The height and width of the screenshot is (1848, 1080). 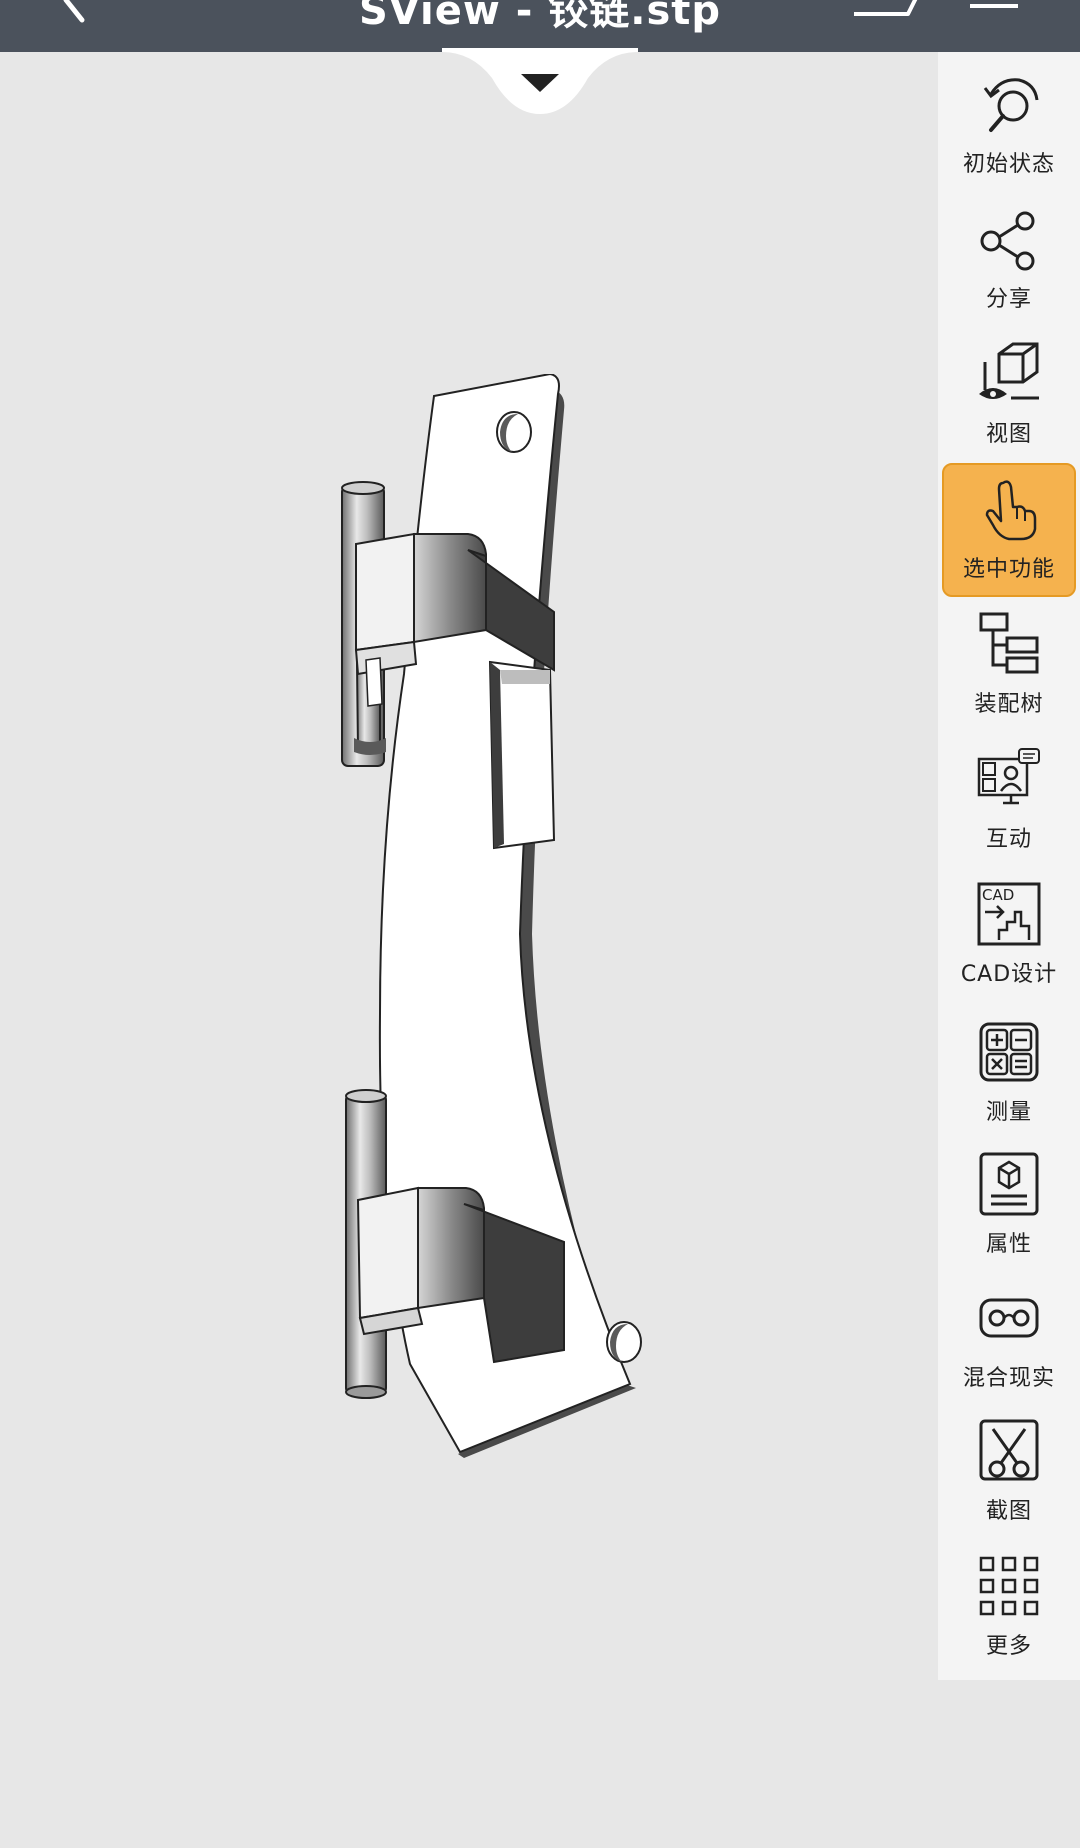 I want to click on properties-icon, so click(x=1009, y=1184).